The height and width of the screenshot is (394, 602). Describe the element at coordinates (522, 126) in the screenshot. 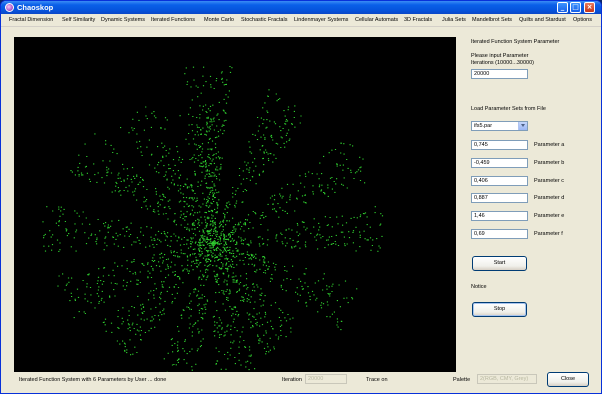

I see `chevron-down-icon` at that location.